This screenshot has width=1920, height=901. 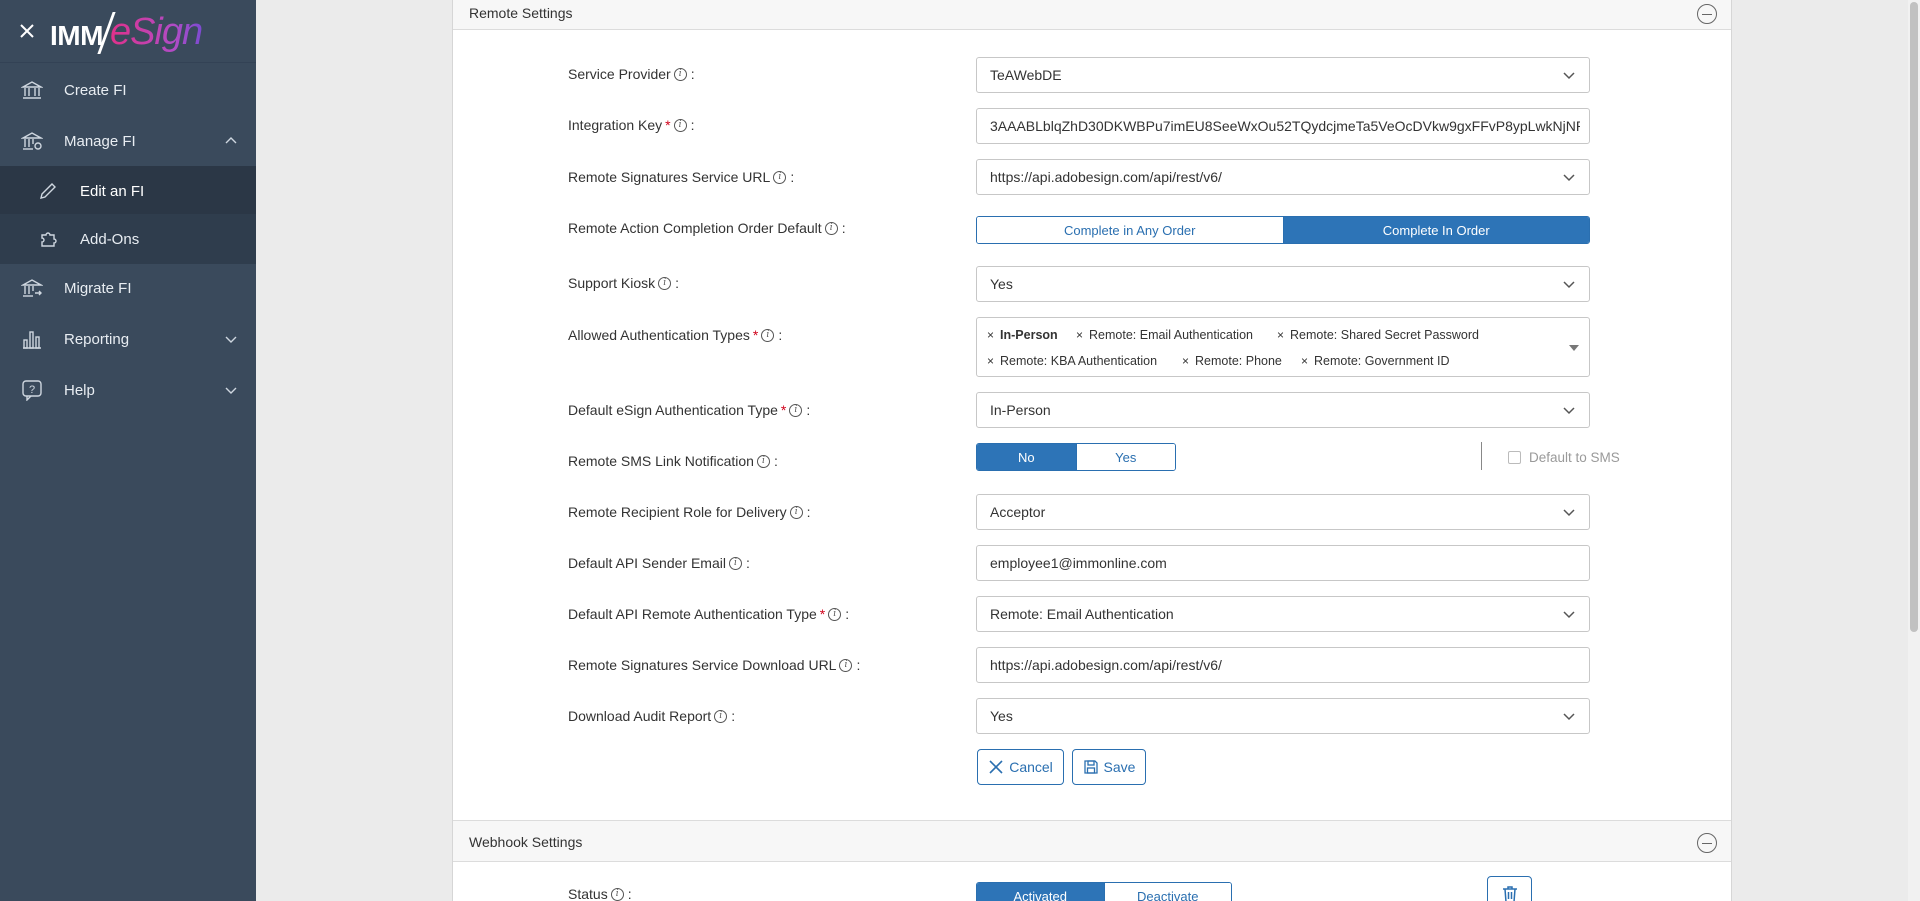 I want to click on webhook-settings-header: Webhook Settings, so click(x=1092, y=841).